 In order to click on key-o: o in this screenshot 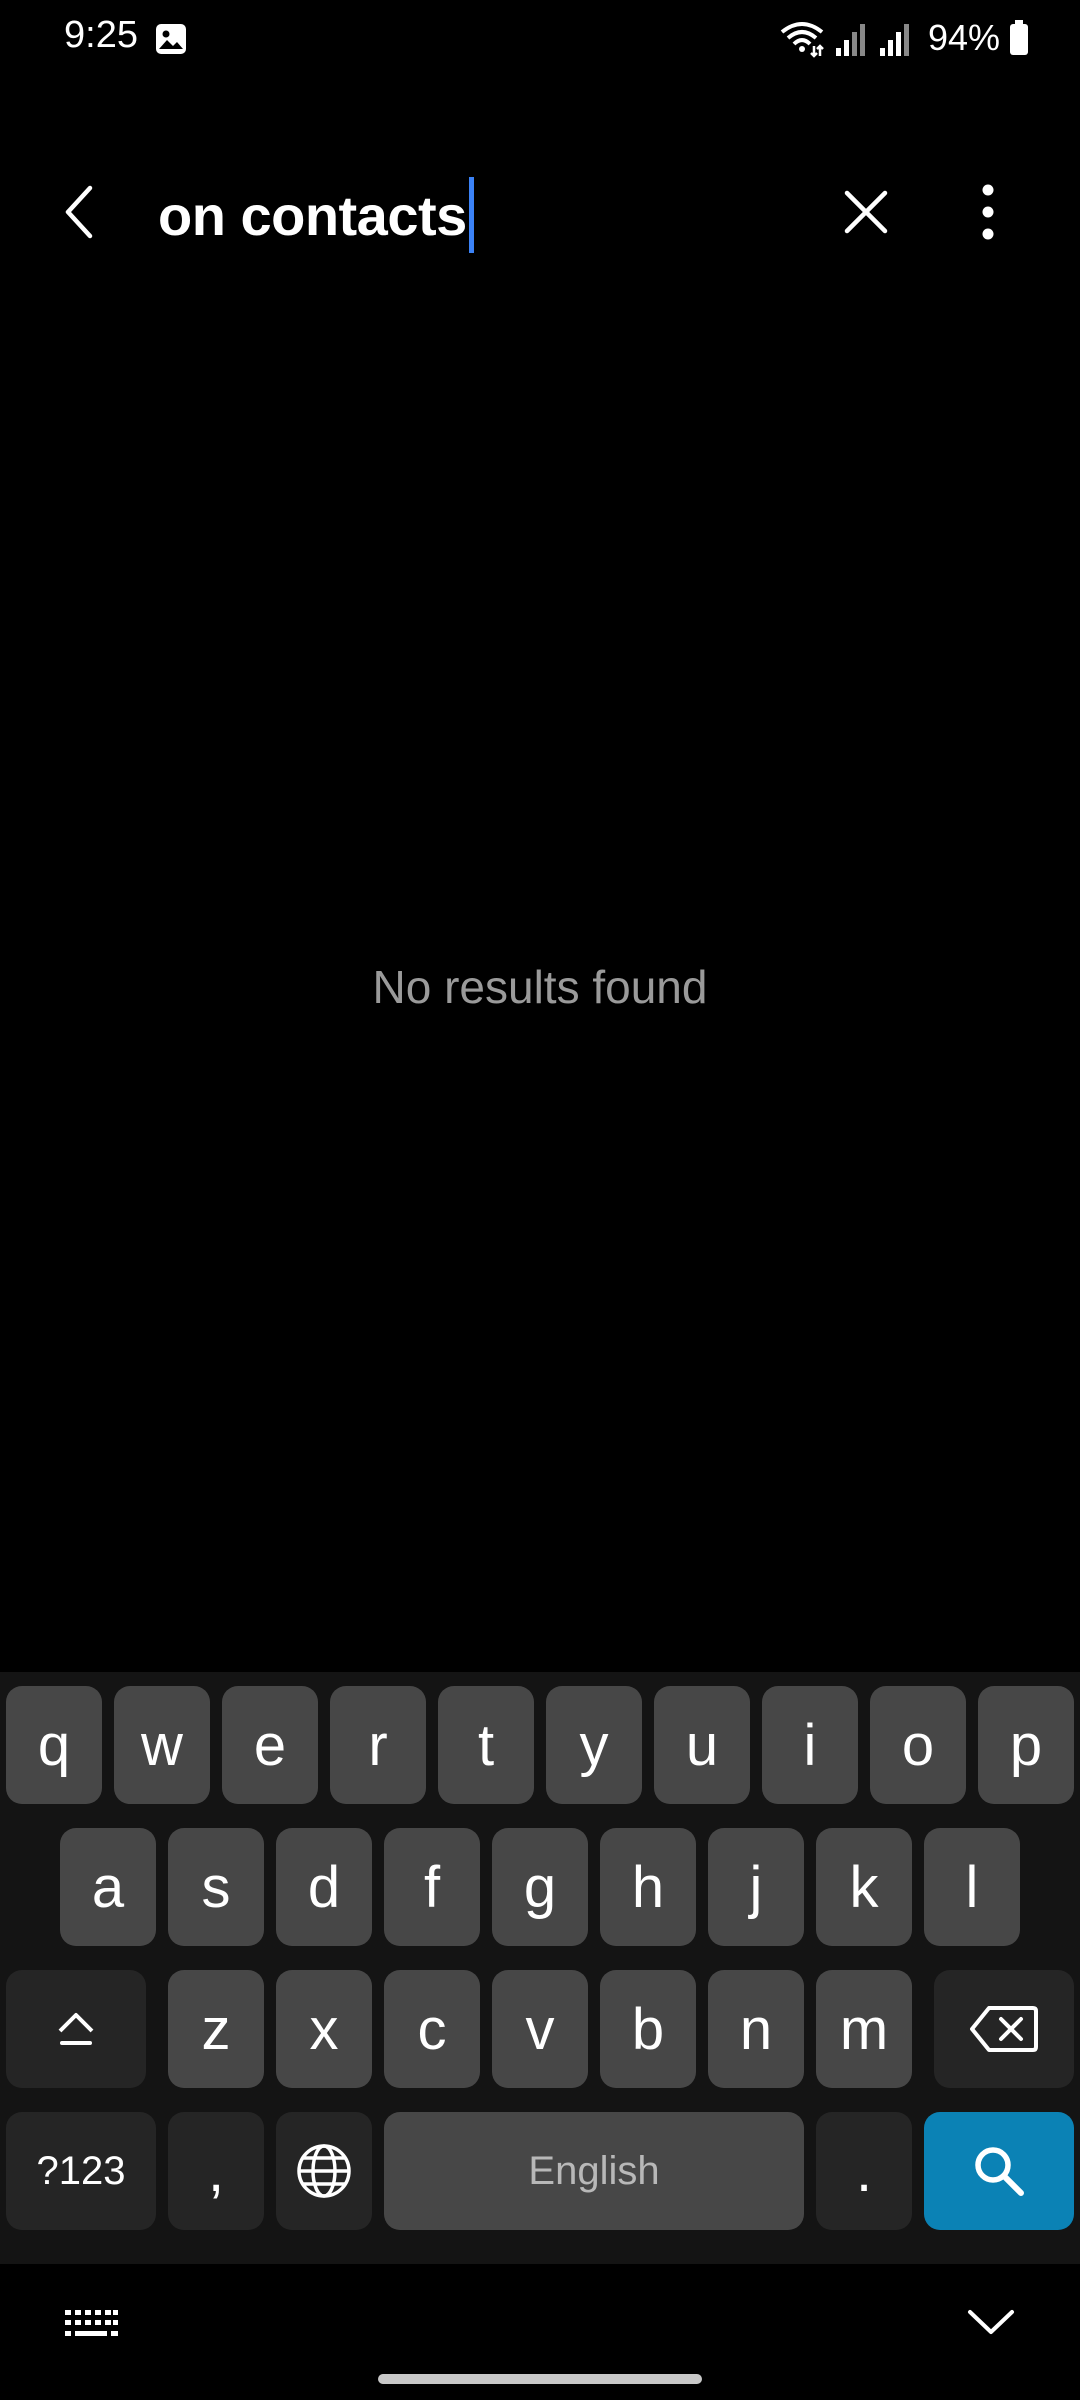, I will do `click(918, 1745)`.